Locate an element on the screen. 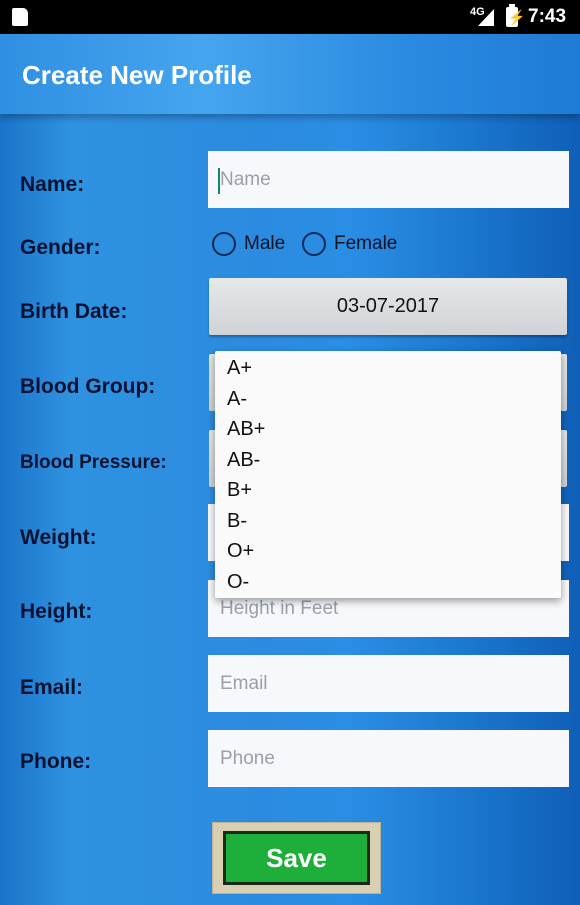 This screenshot has width=580, height=905. dropdown-option-b-pos: B+ is located at coordinates (239, 490).